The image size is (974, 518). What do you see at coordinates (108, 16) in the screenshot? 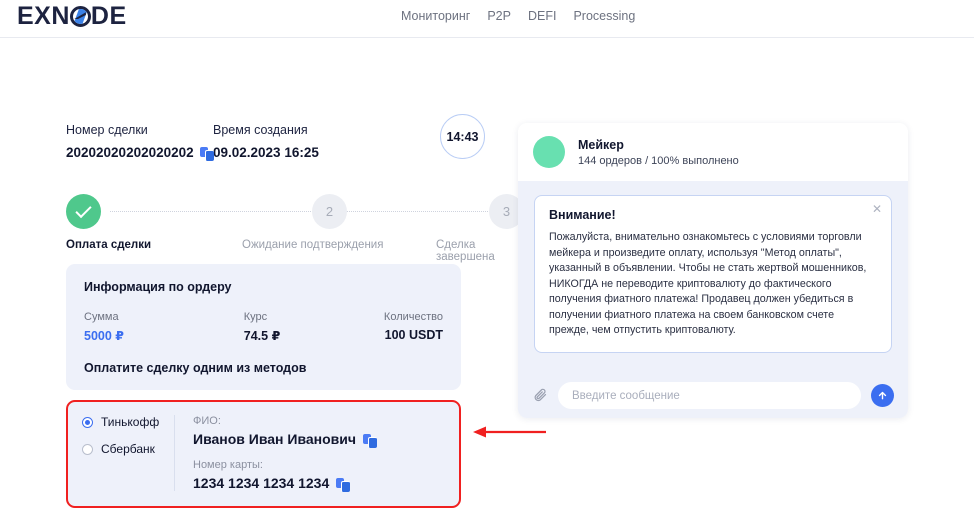
I see `logo-text-right: DE` at bounding box center [108, 16].